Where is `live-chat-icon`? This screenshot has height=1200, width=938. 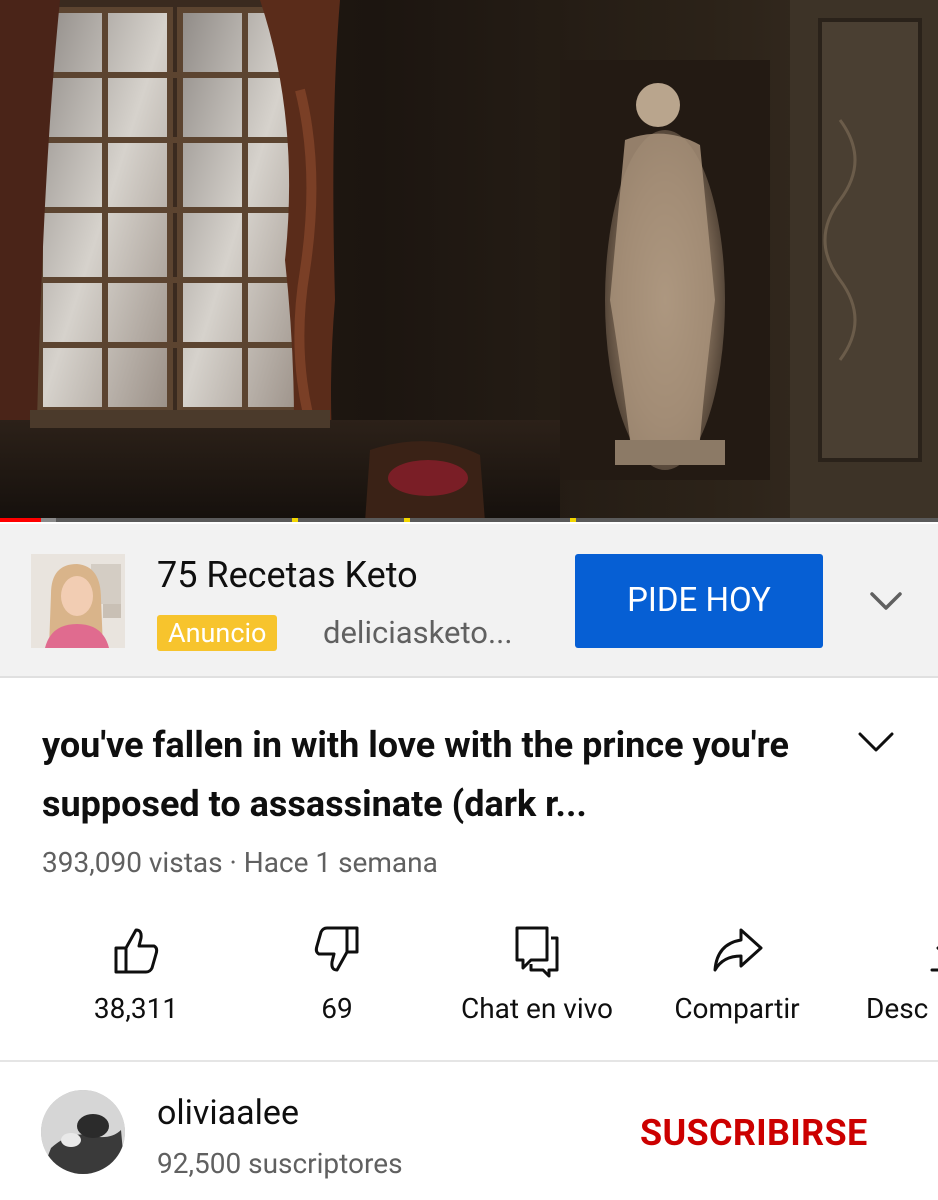
live-chat-icon is located at coordinates (537, 952).